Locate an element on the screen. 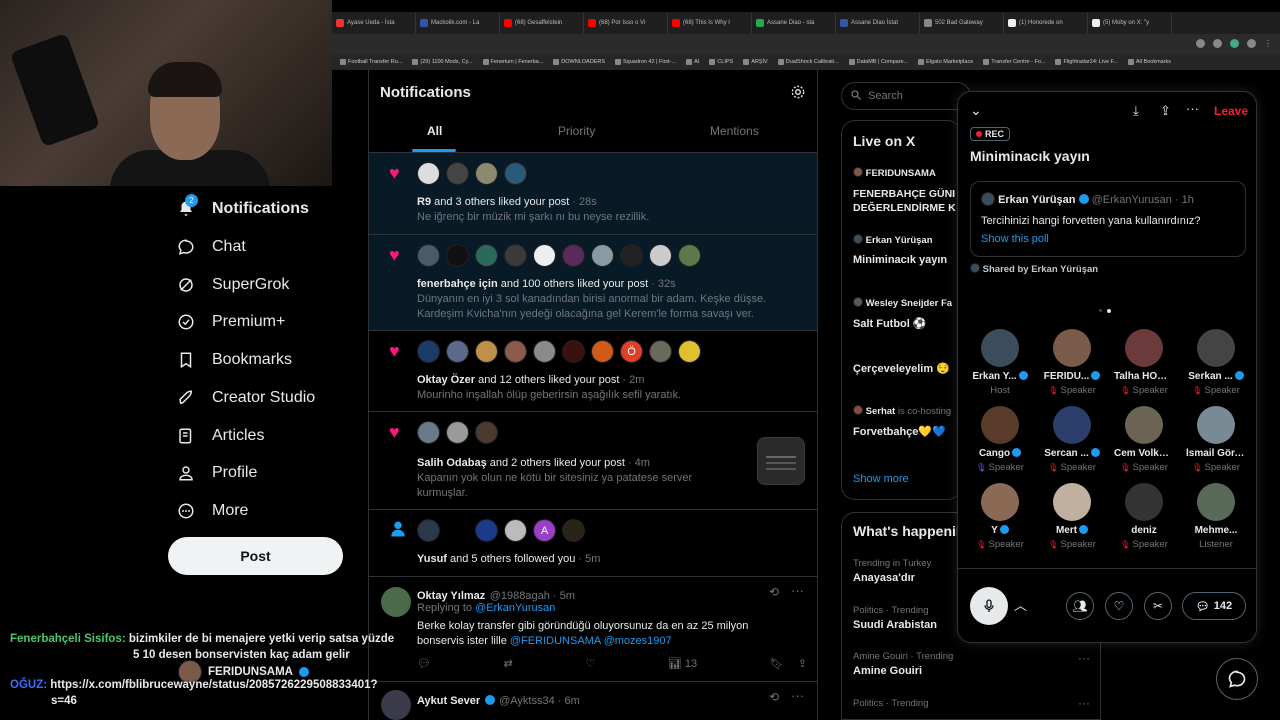  nav-profile: Profile is located at coordinates (216, 473).